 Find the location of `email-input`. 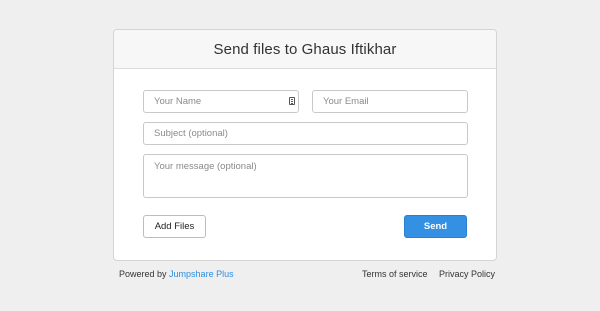

email-input is located at coordinates (390, 101).